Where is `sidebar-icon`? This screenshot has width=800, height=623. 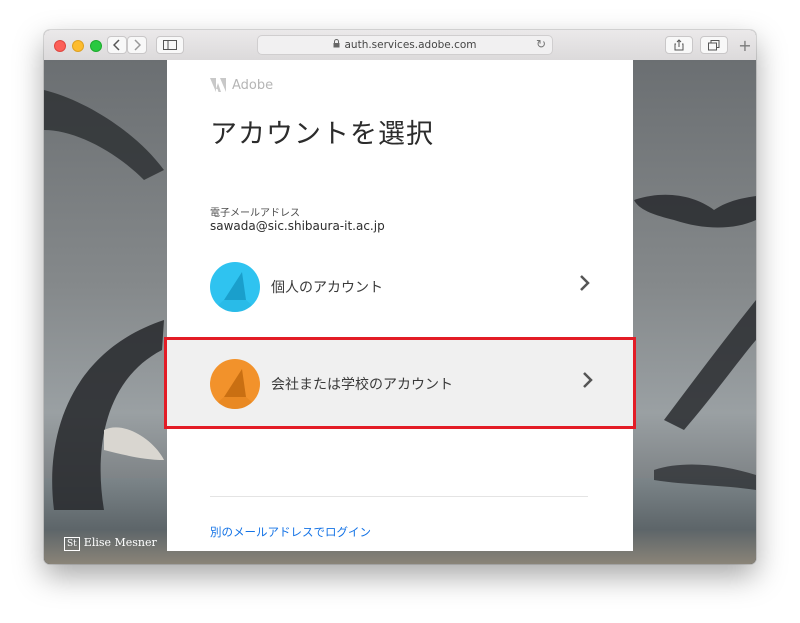 sidebar-icon is located at coordinates (170, 45).